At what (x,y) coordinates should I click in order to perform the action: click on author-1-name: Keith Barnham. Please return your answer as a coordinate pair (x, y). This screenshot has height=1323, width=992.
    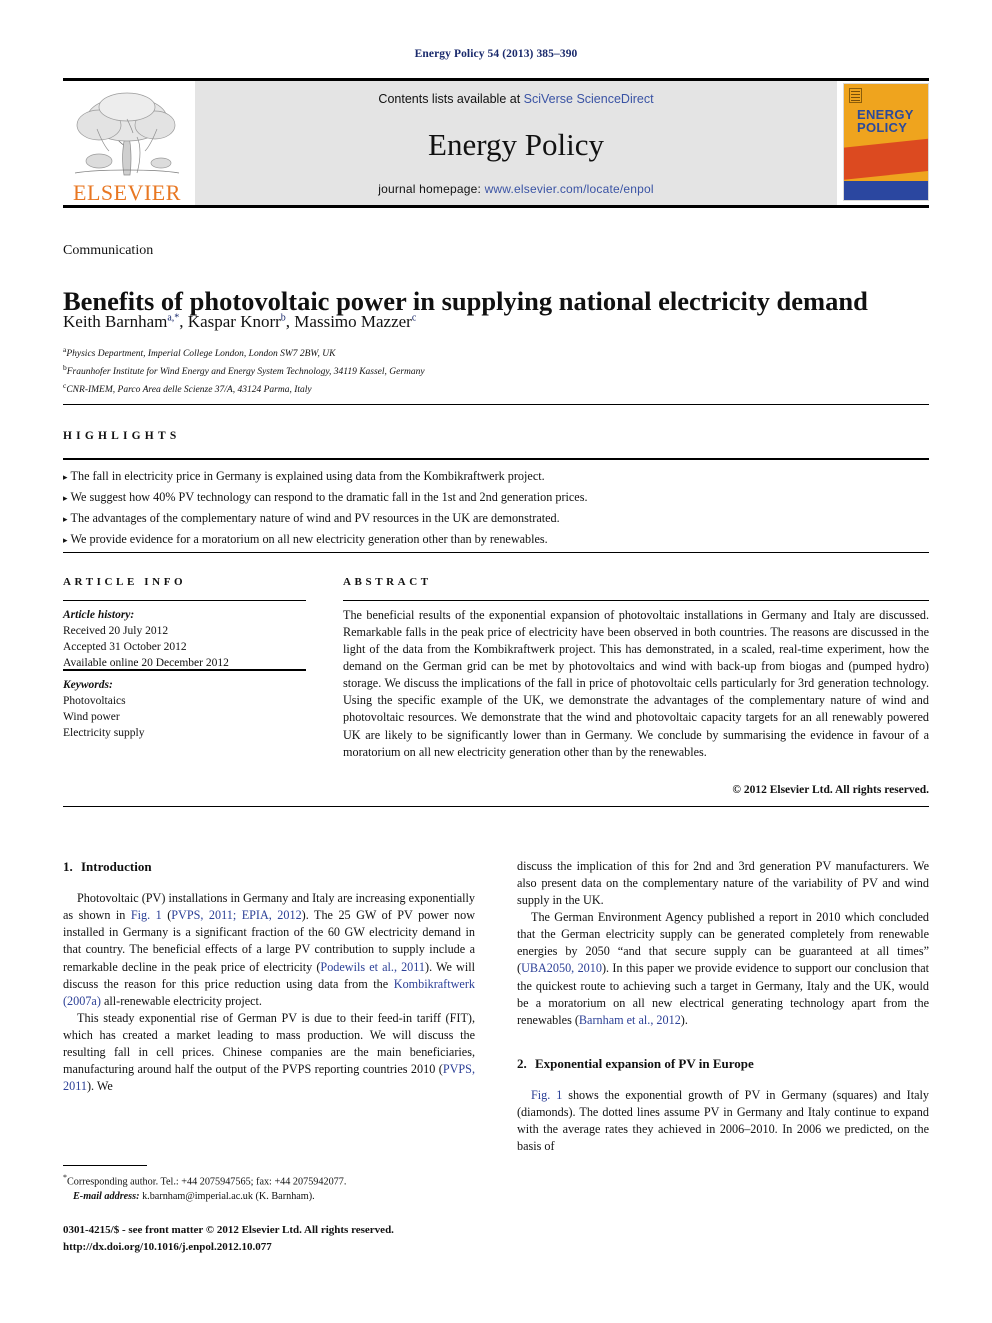
    Looking at the image, I should click on (115, 321).